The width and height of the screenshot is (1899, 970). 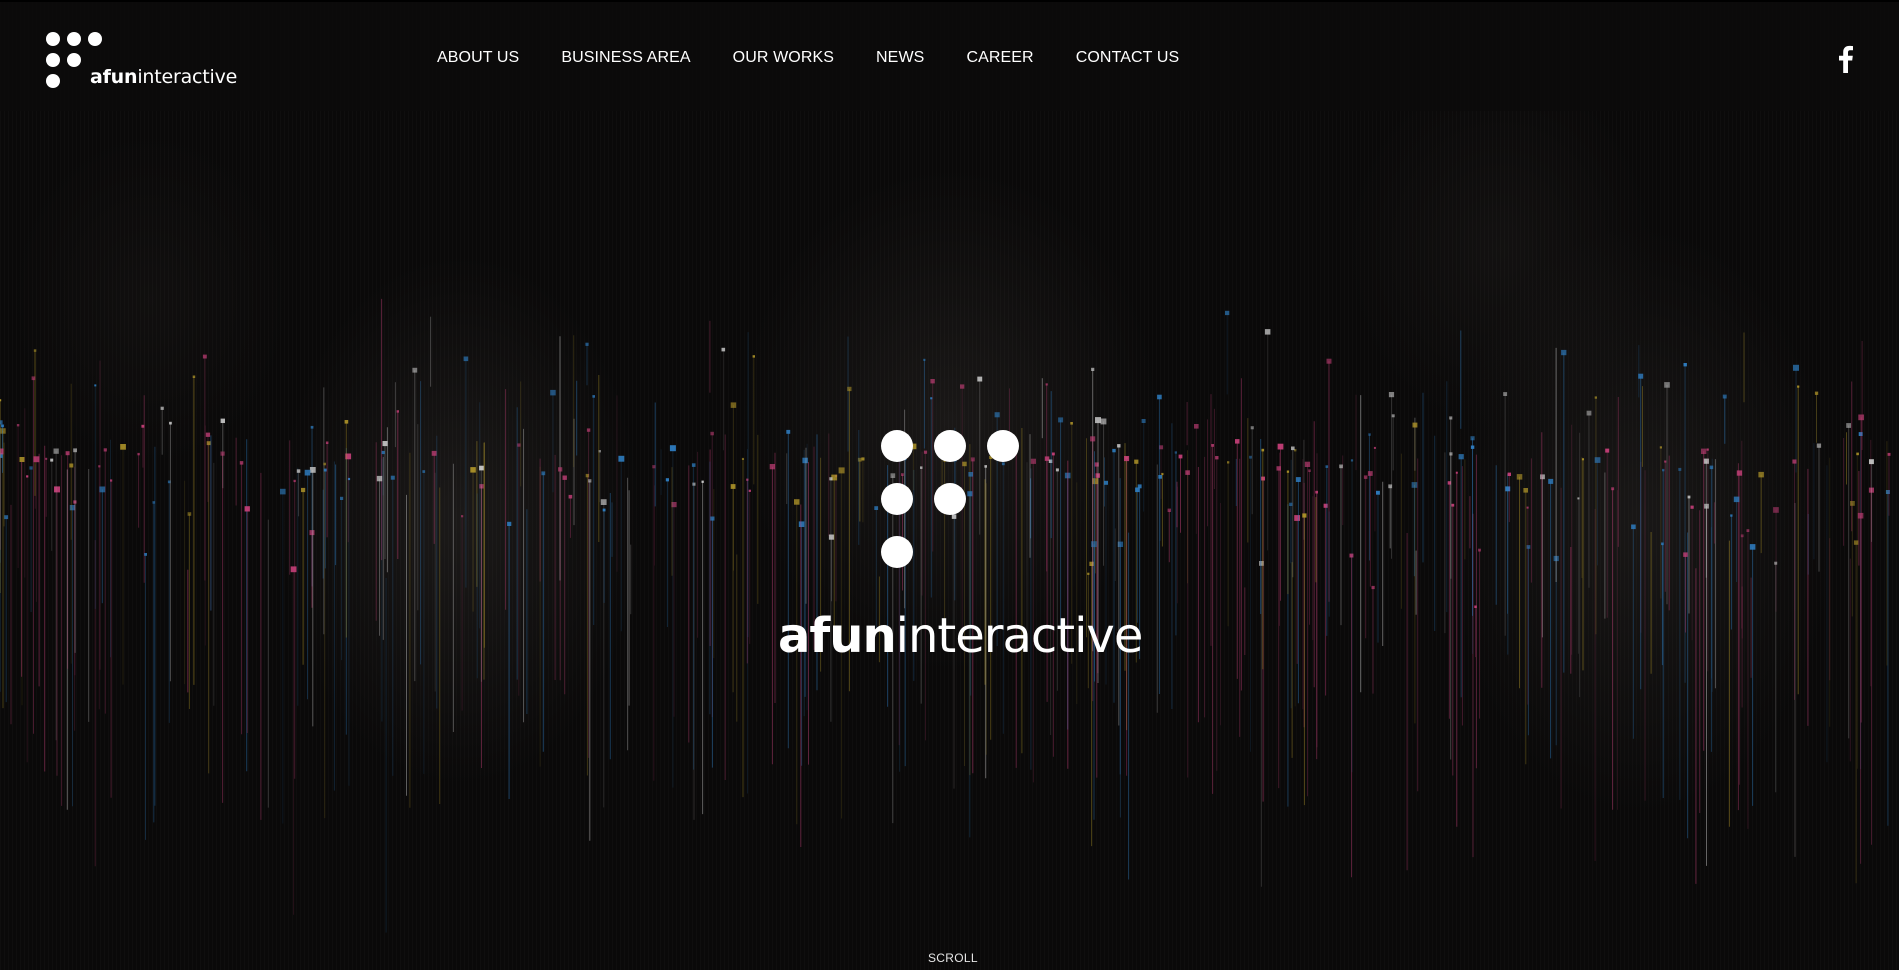 I want to click on nav-item-career: CAREER, so click(x=999, y=58).